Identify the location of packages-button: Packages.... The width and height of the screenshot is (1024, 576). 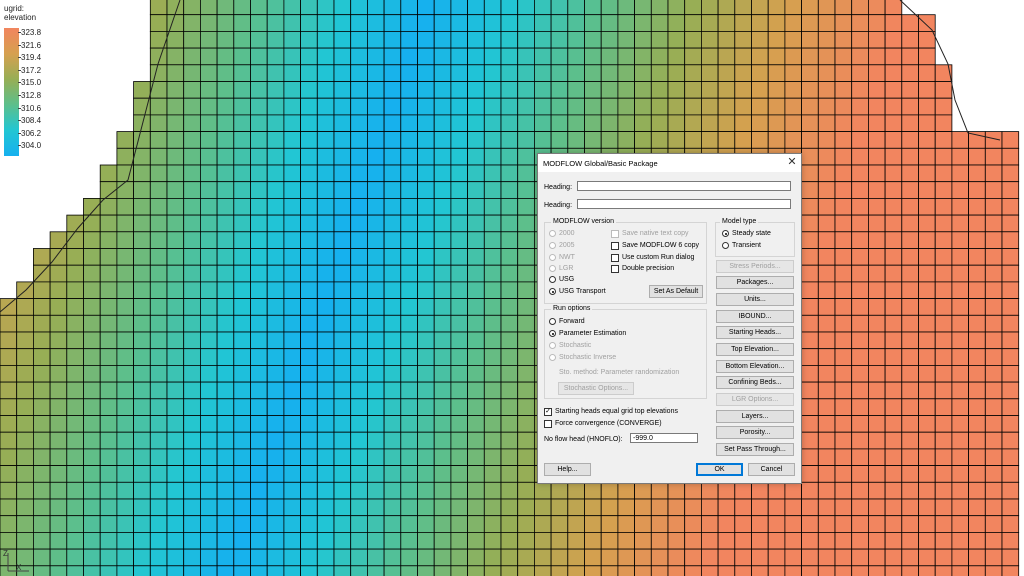
(755, 282).